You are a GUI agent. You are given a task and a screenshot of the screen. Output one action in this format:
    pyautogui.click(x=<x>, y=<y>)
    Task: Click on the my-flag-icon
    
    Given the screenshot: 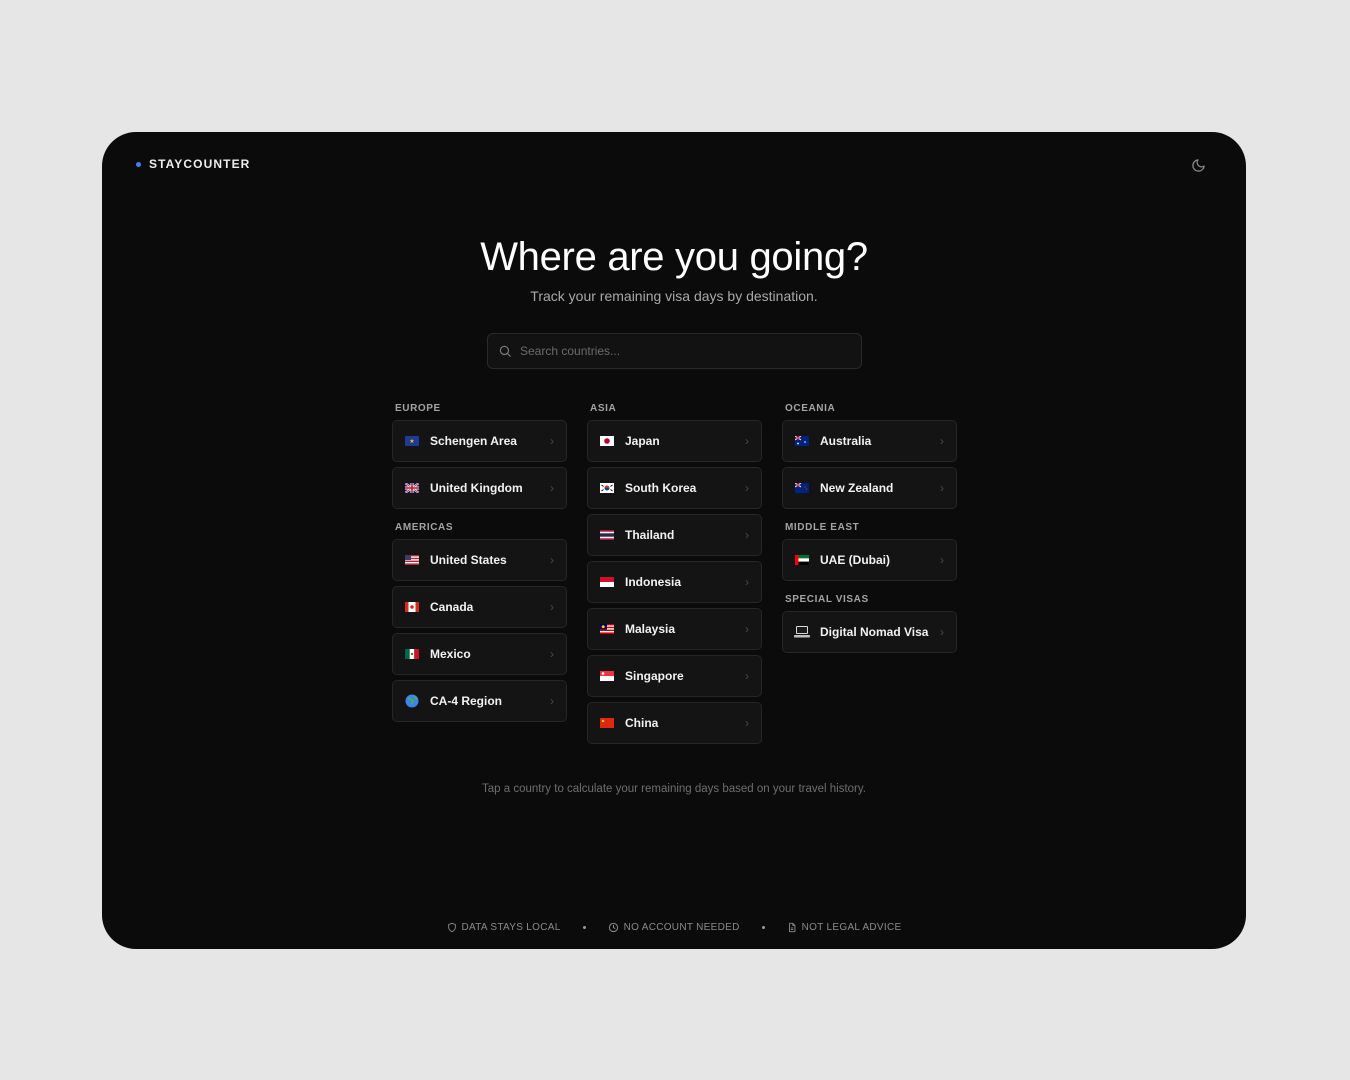 What is the action you would take?
    pyautogui.click(x=607, y=629)
    